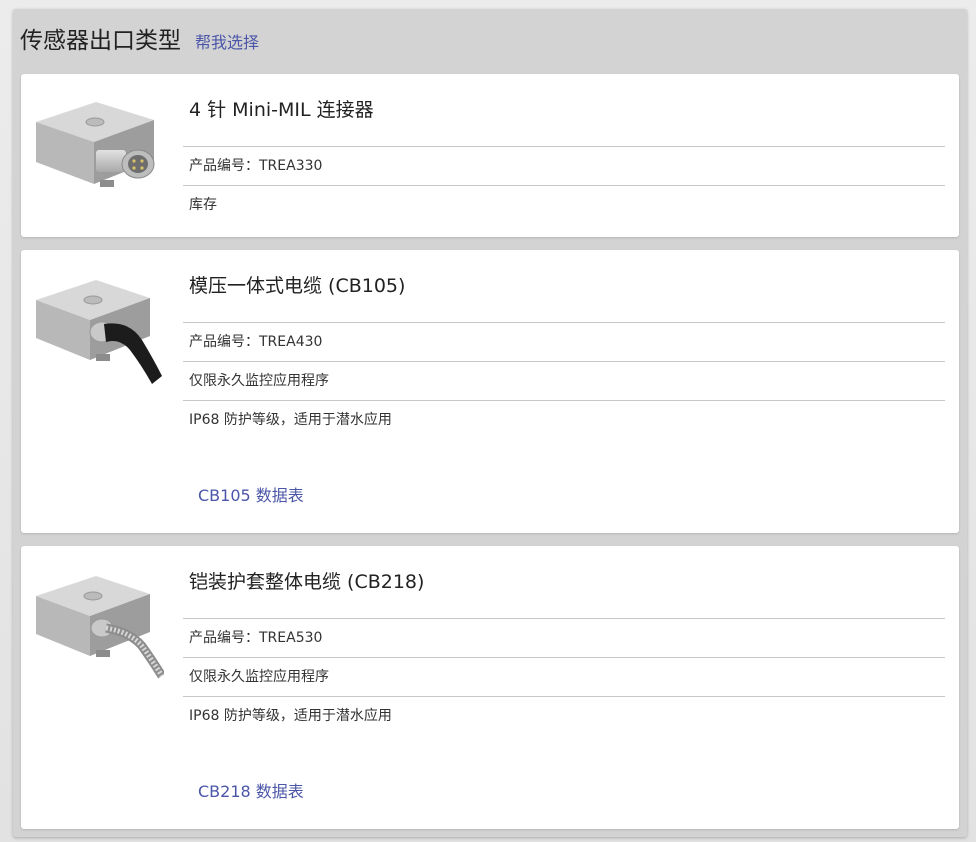 The image size is (976, 842). I want to click on part-number: 产品编号：TREA530, so click(564, 637).